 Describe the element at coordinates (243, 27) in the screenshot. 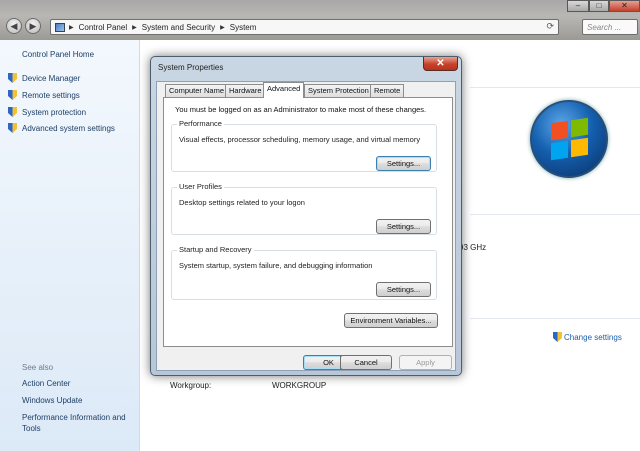

I see `breadcrumb-system: System` at that location.